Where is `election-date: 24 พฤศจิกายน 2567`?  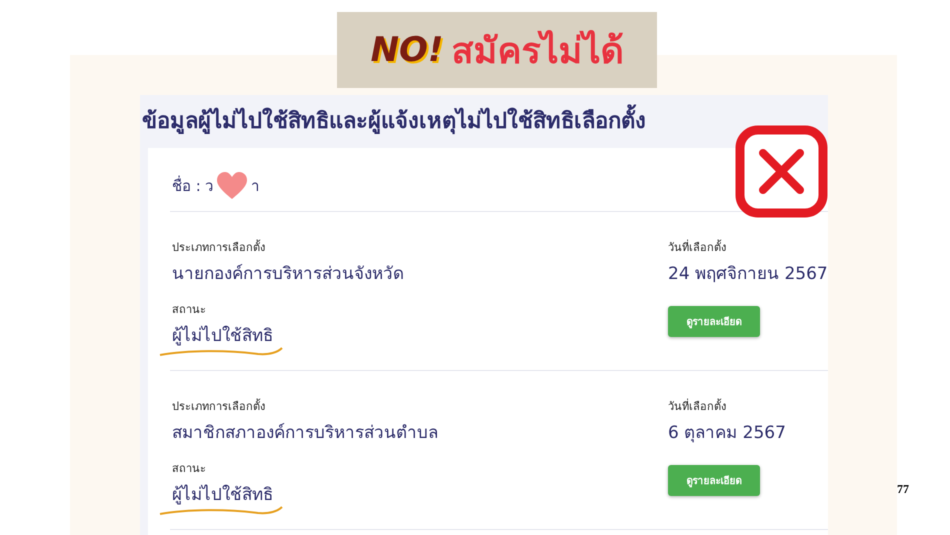
election-date: 24 พฤศจิกายน 2567 is located at coordinates (748, 274).